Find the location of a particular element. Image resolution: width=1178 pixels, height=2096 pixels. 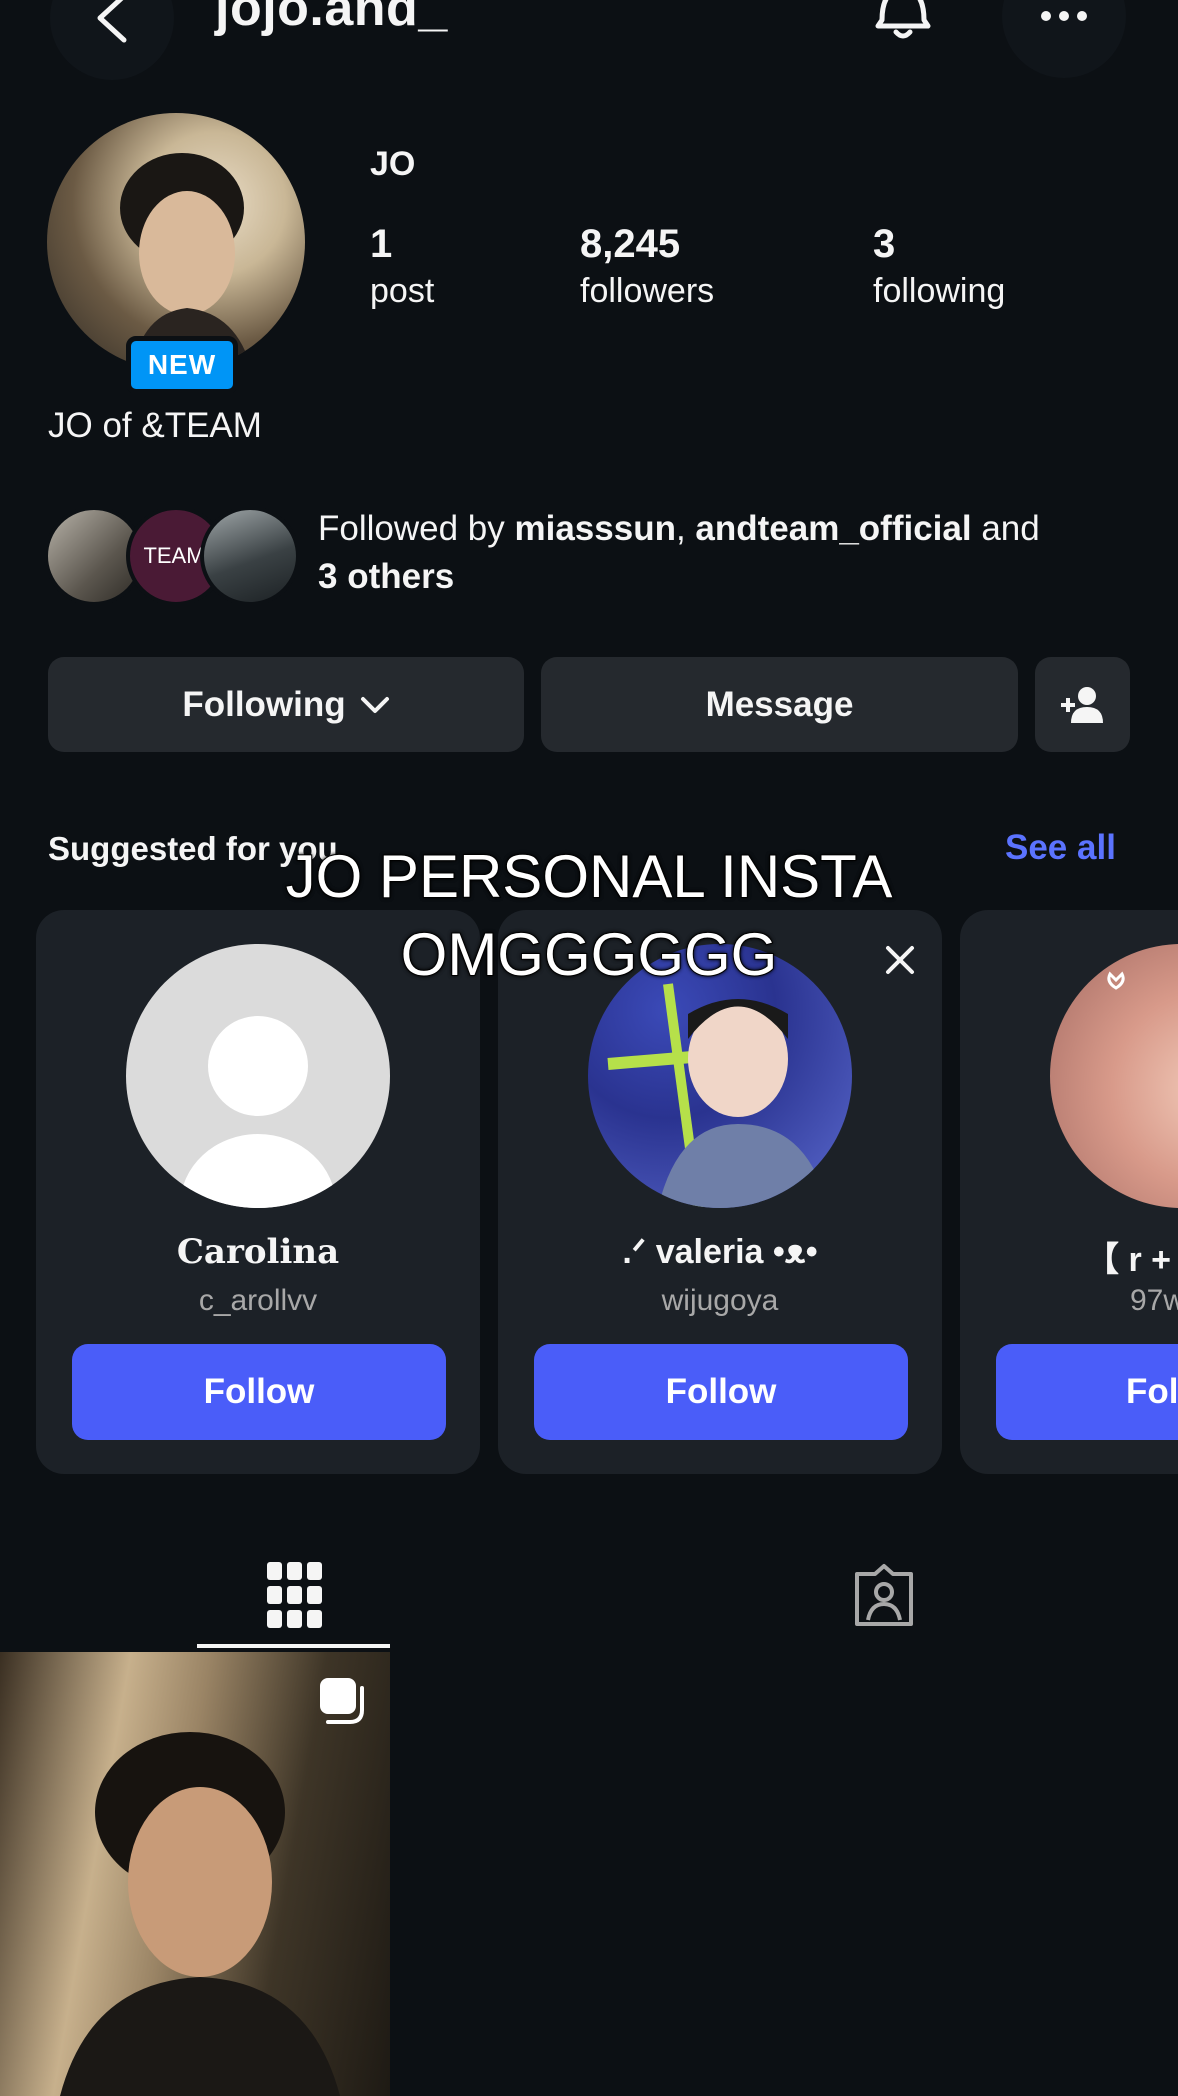

following-button: Following is located at coordinates (286, 704).